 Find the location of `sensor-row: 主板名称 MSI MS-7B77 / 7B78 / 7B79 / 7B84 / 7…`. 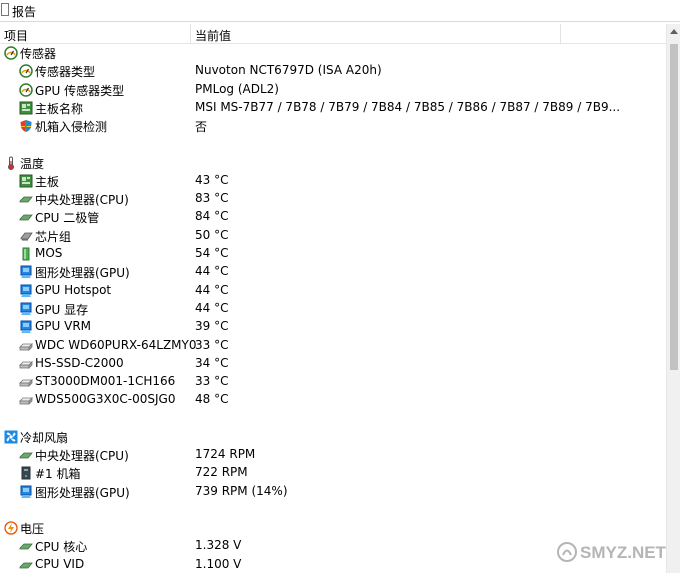

sensor-row: 主板名称 MSI MS-7B77 / 7B78 / 7B79 / 7B84 / 7… is located at coordinates (333, 108).